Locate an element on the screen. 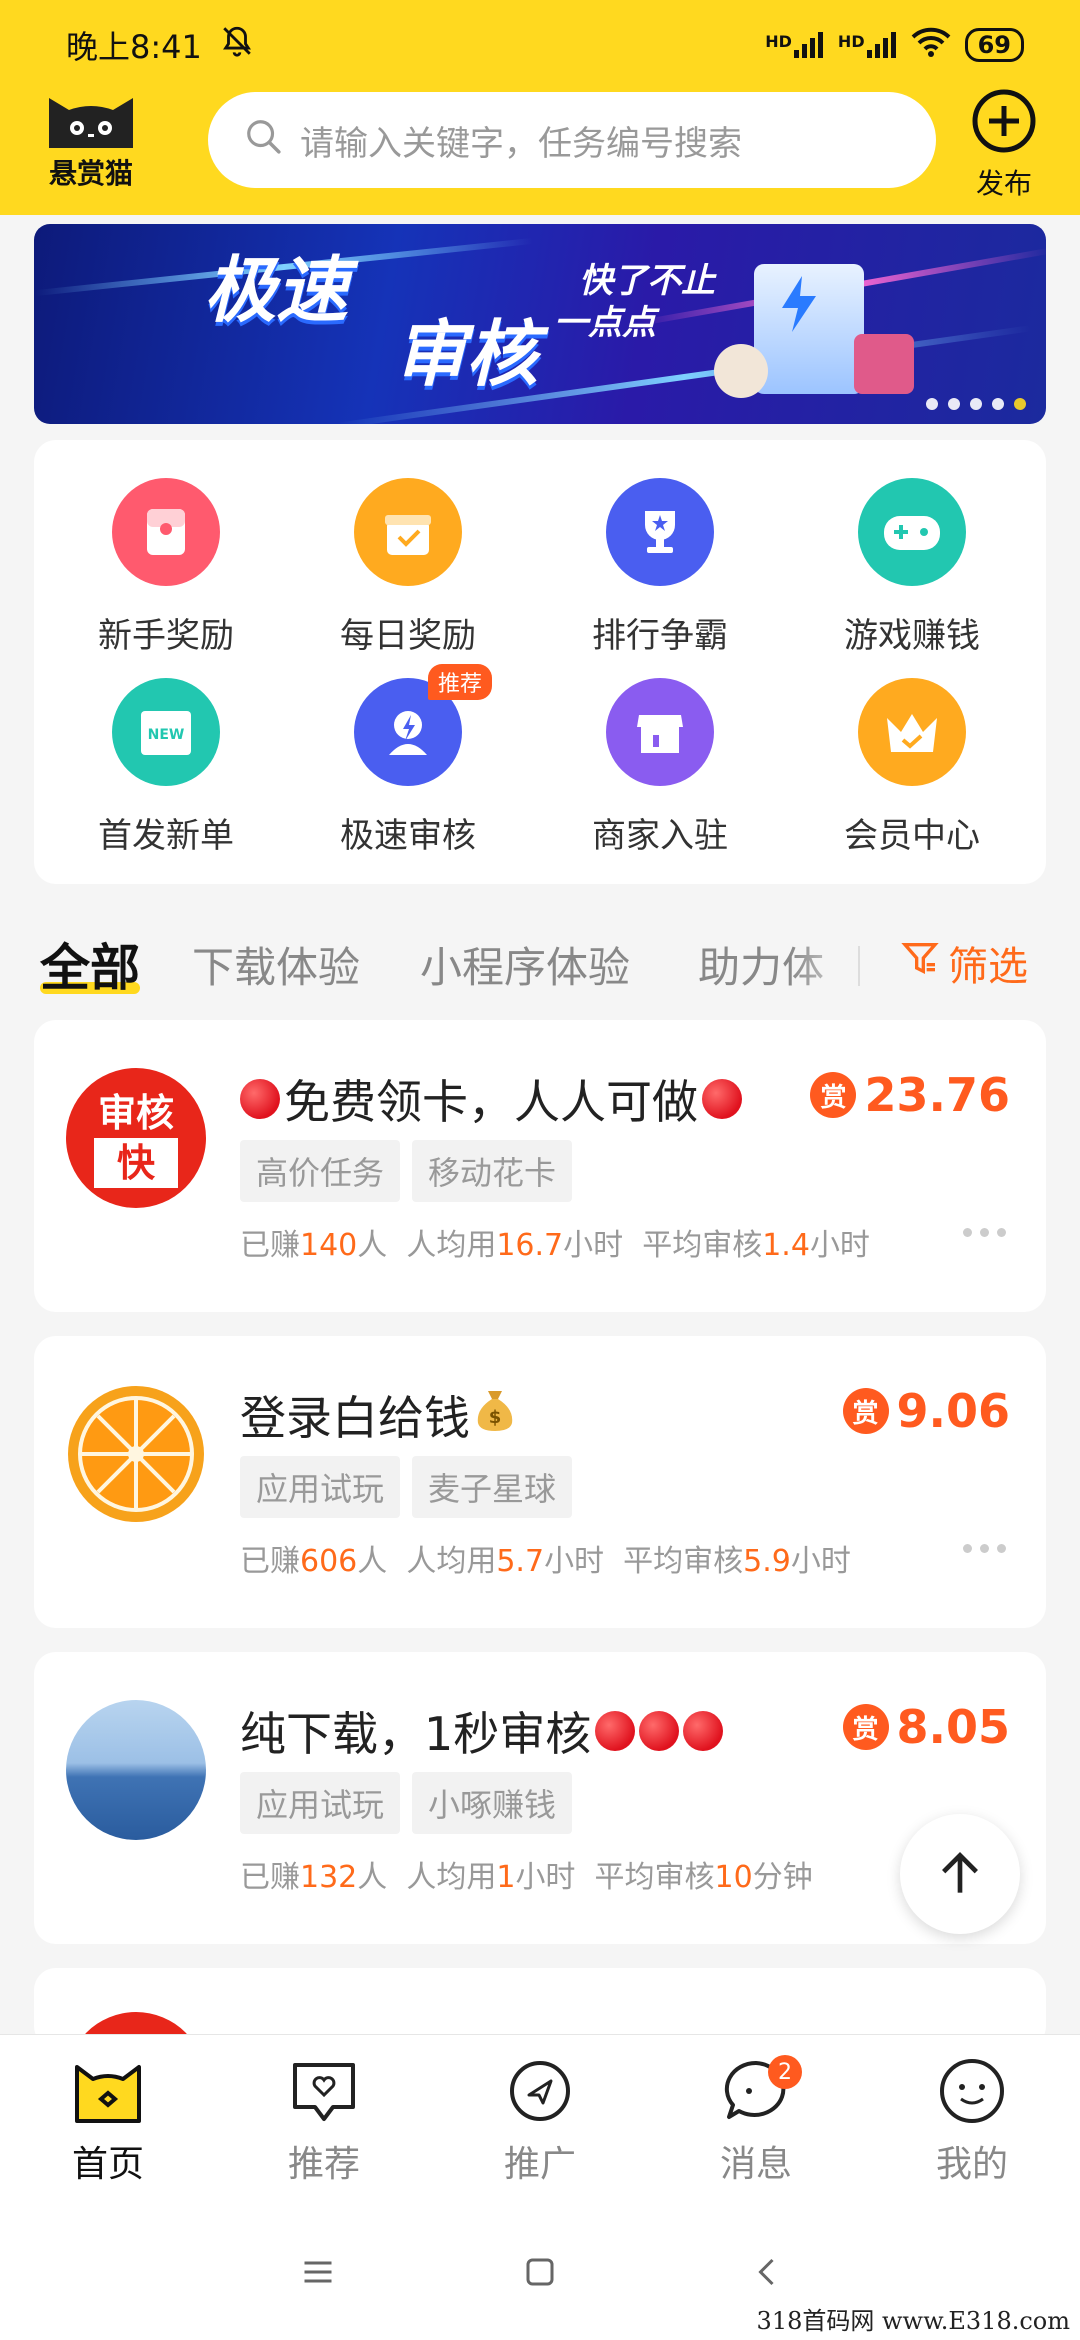 The image size is (1080, 2340). task-reward: 赏 9.06 is located at coordinates (926, 1411).